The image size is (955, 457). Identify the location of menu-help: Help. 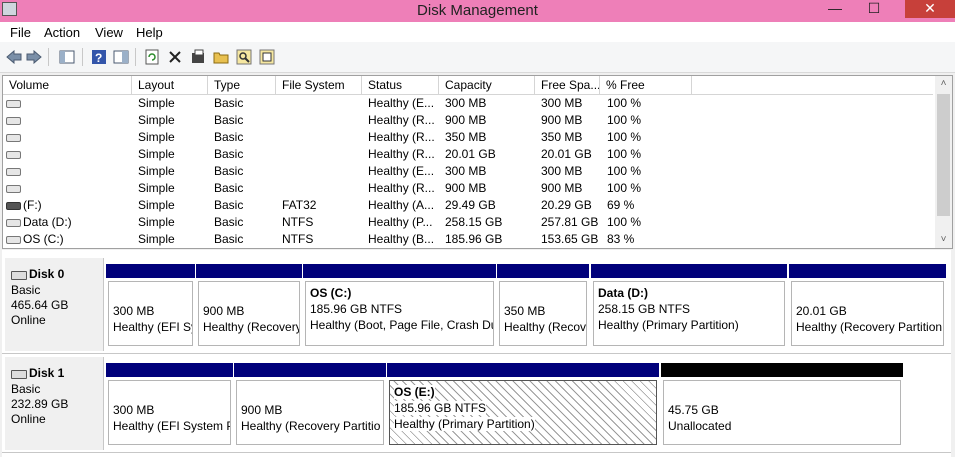
(149, 32).